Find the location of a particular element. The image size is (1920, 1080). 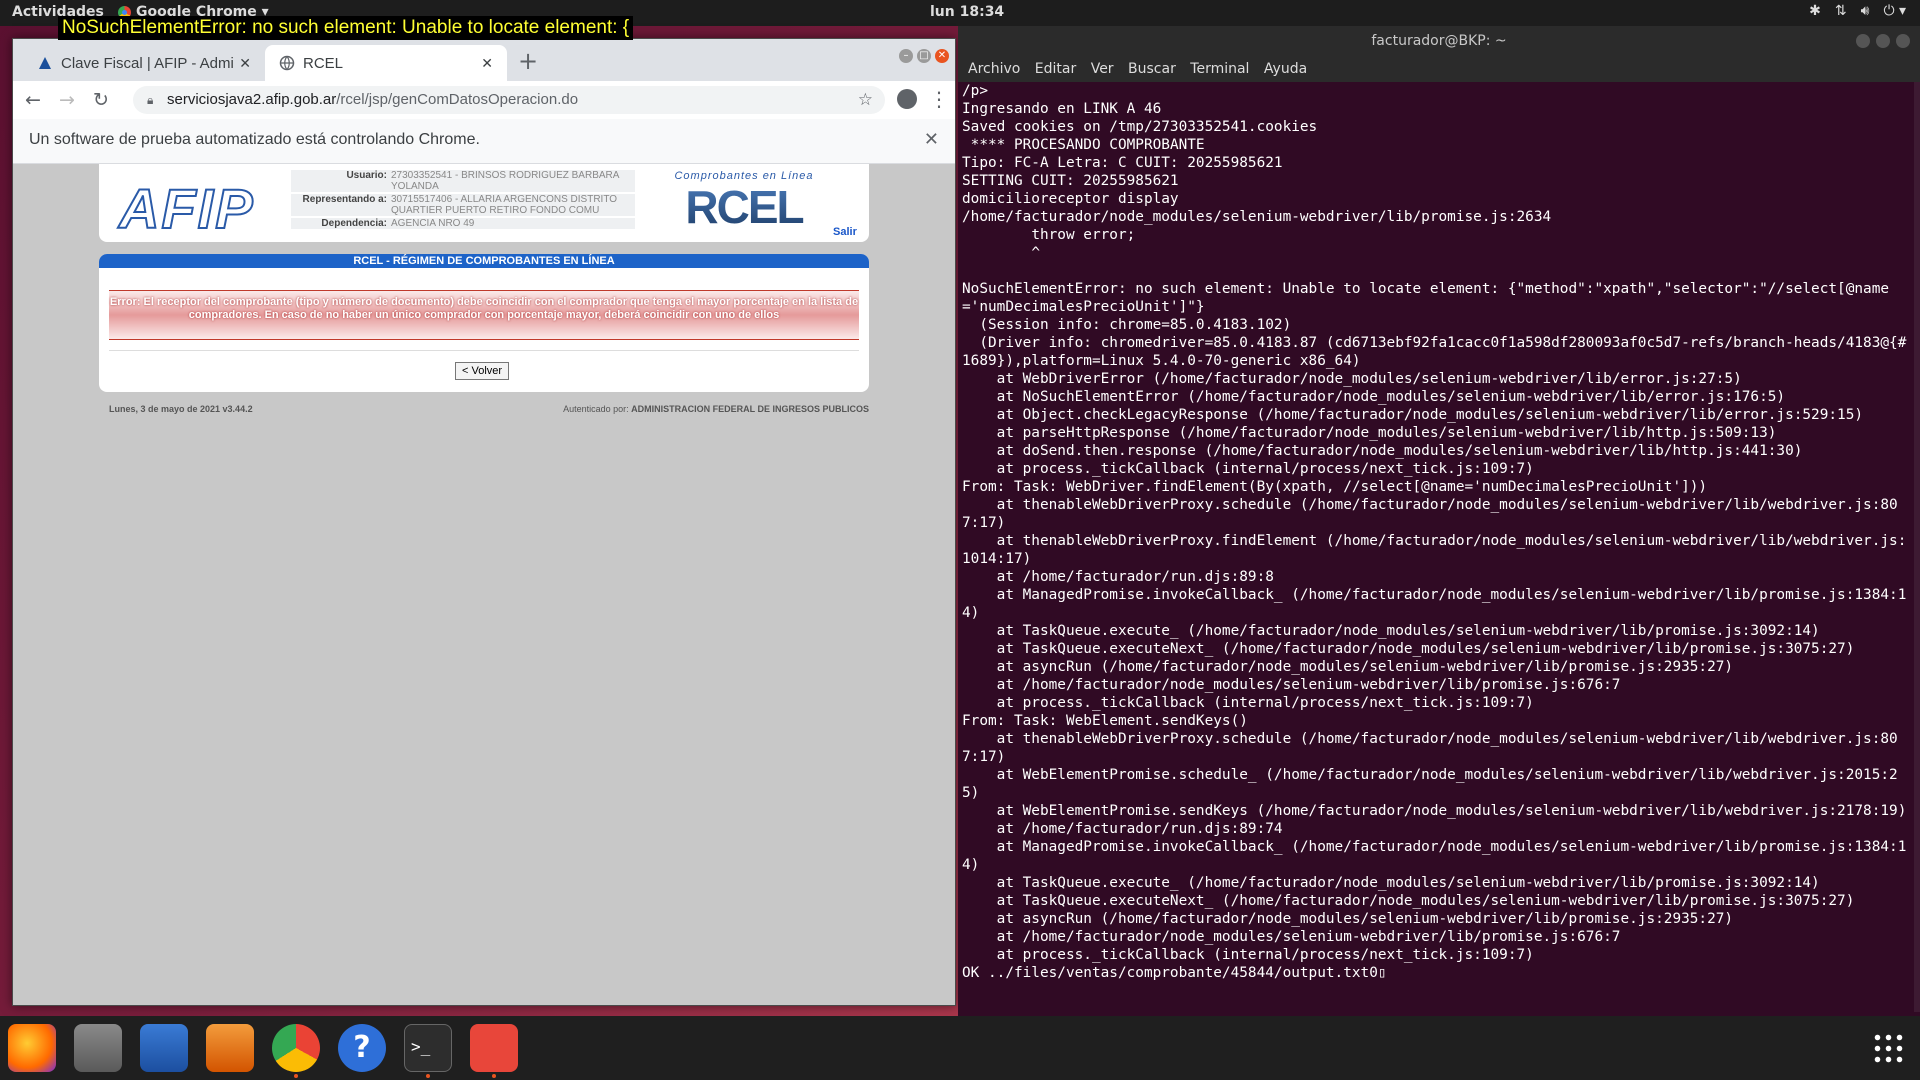

back-button: < Volver is located at coordinates (482, 371).